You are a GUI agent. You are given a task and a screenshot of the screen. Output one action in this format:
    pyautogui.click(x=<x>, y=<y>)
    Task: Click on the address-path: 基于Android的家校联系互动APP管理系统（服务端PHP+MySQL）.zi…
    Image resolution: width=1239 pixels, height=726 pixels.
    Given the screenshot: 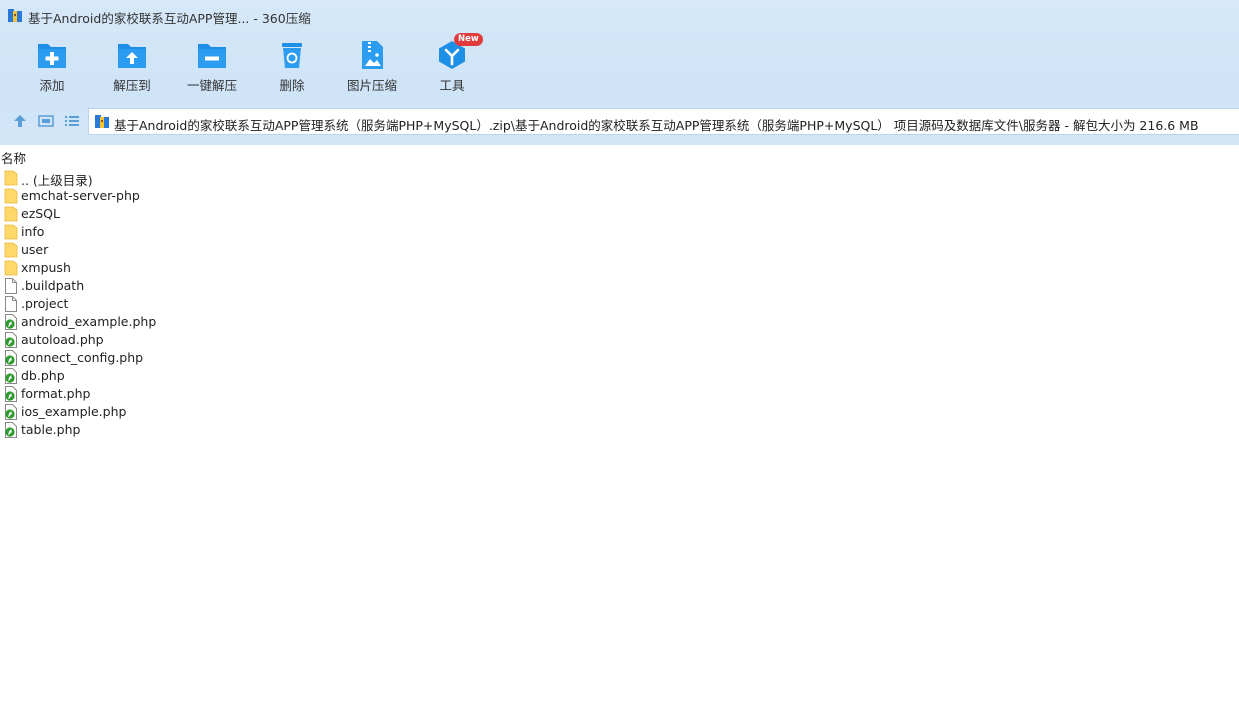 What is the action you would take?
    pyautogui.click(x=656, y=125)
    